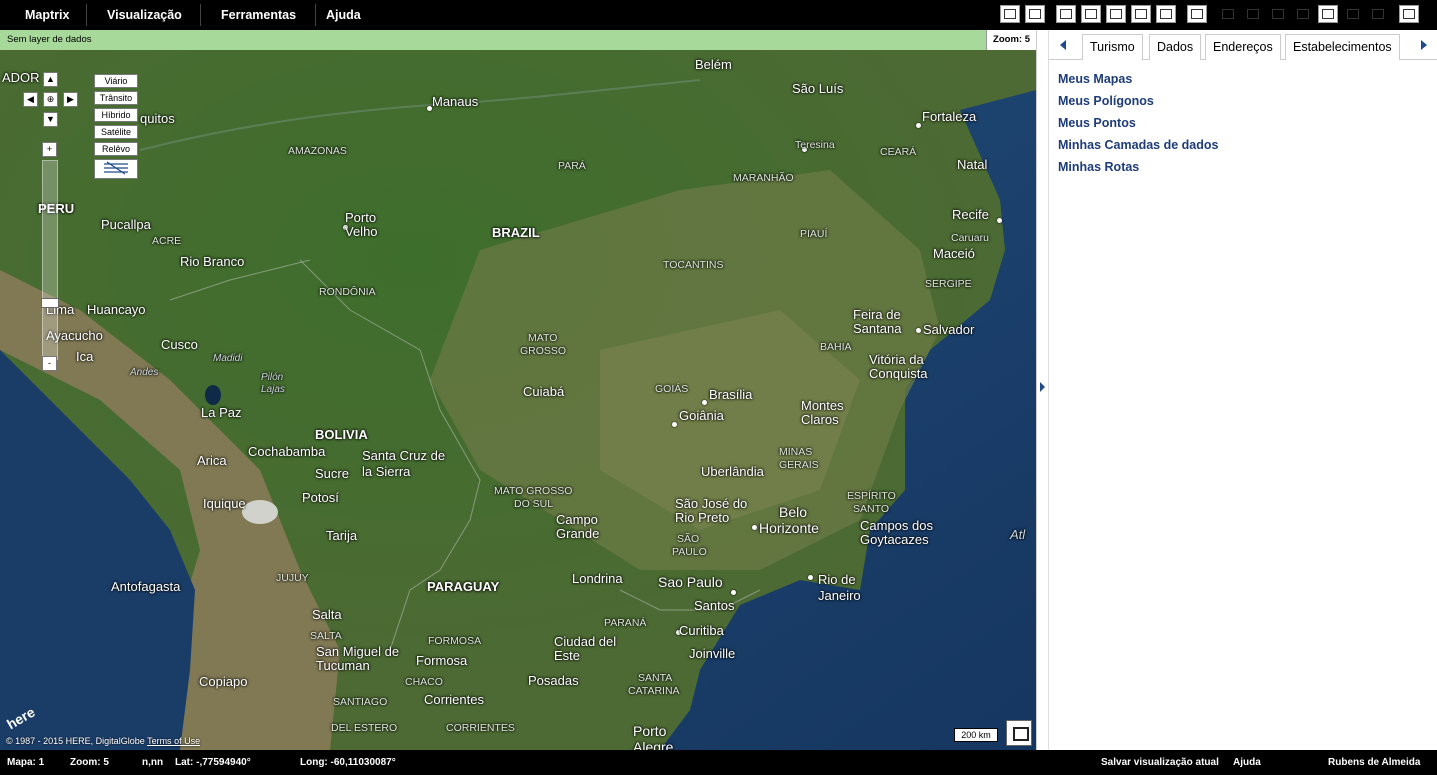  What do you see at coordinates (1160, 762) in the screenshot?
I see `save-view-button: Salvar visualização atual` at bounding box center [1160, 762].